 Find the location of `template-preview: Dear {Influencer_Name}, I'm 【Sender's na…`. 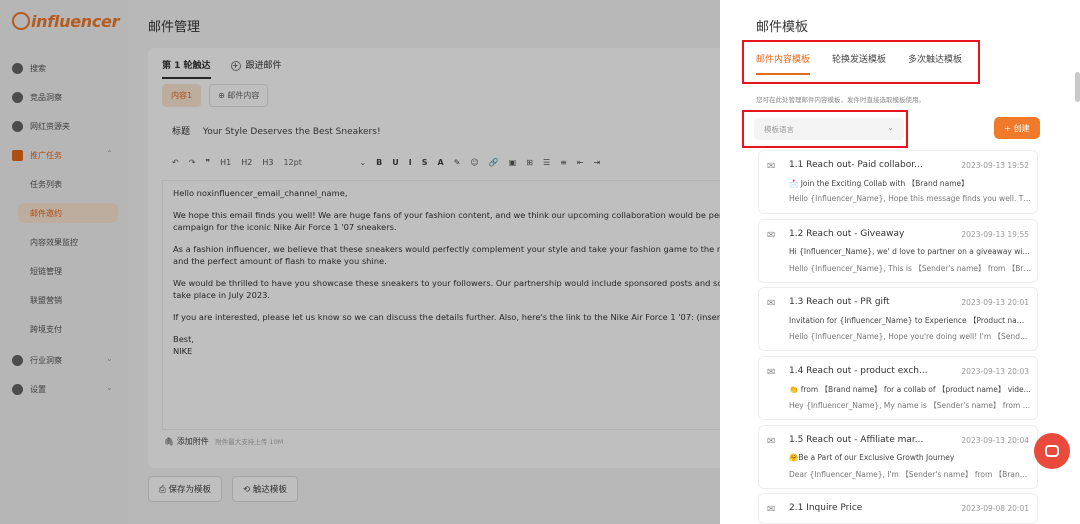

template-preview: Dear {Influencer_Name}, I'm 【Sender's na… is located at coordinates (910, 474).